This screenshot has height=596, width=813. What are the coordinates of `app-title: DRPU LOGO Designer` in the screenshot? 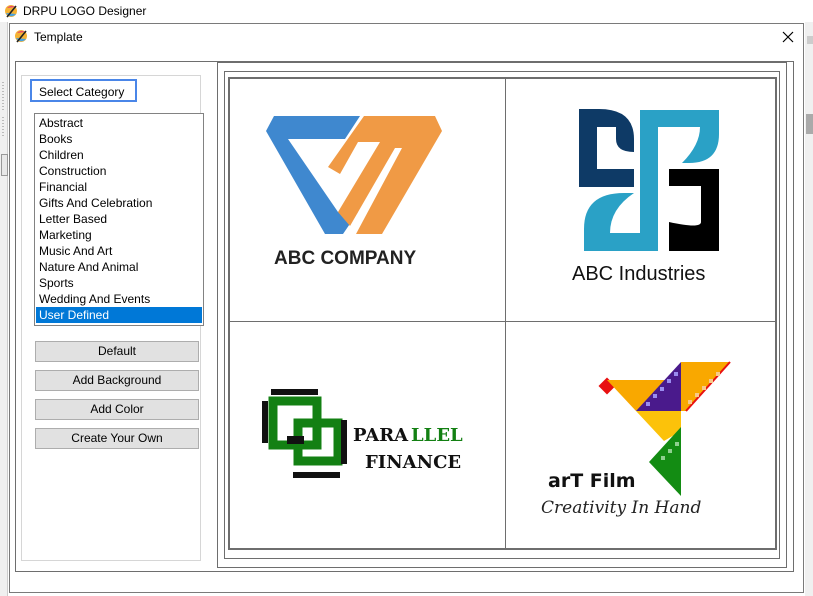 It's located at (85, 11).